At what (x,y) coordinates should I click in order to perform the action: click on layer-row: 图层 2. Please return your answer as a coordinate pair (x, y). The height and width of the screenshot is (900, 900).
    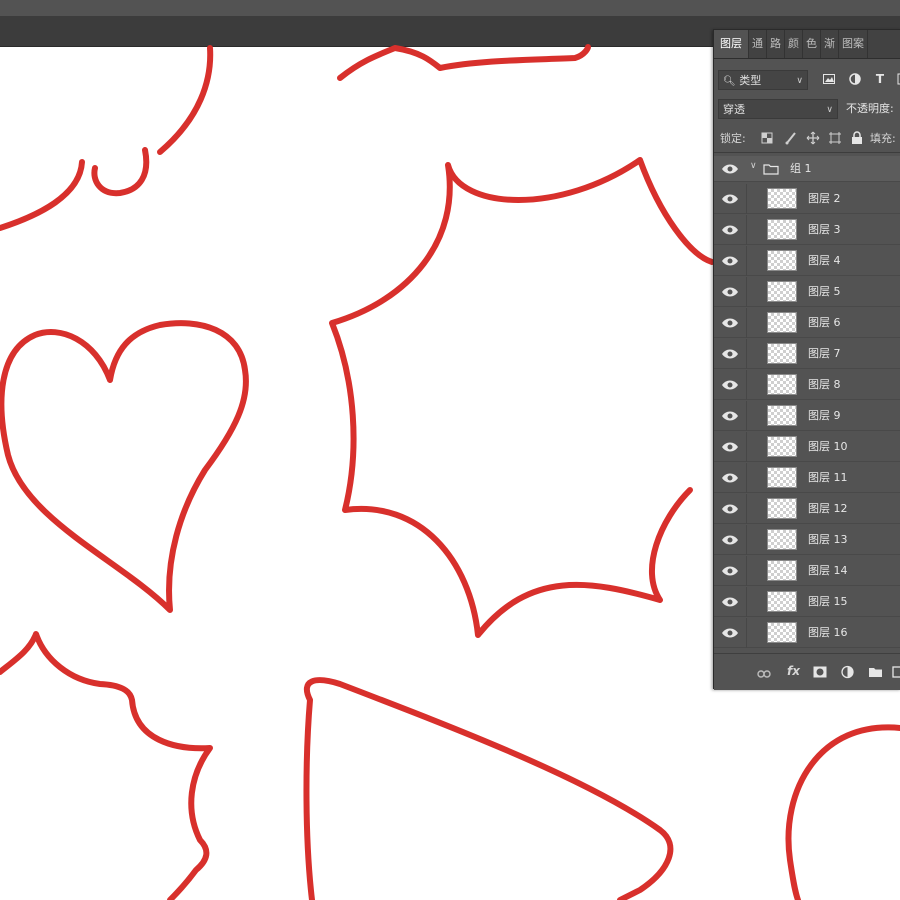
    Looking at the image, I should click on (807, 199).